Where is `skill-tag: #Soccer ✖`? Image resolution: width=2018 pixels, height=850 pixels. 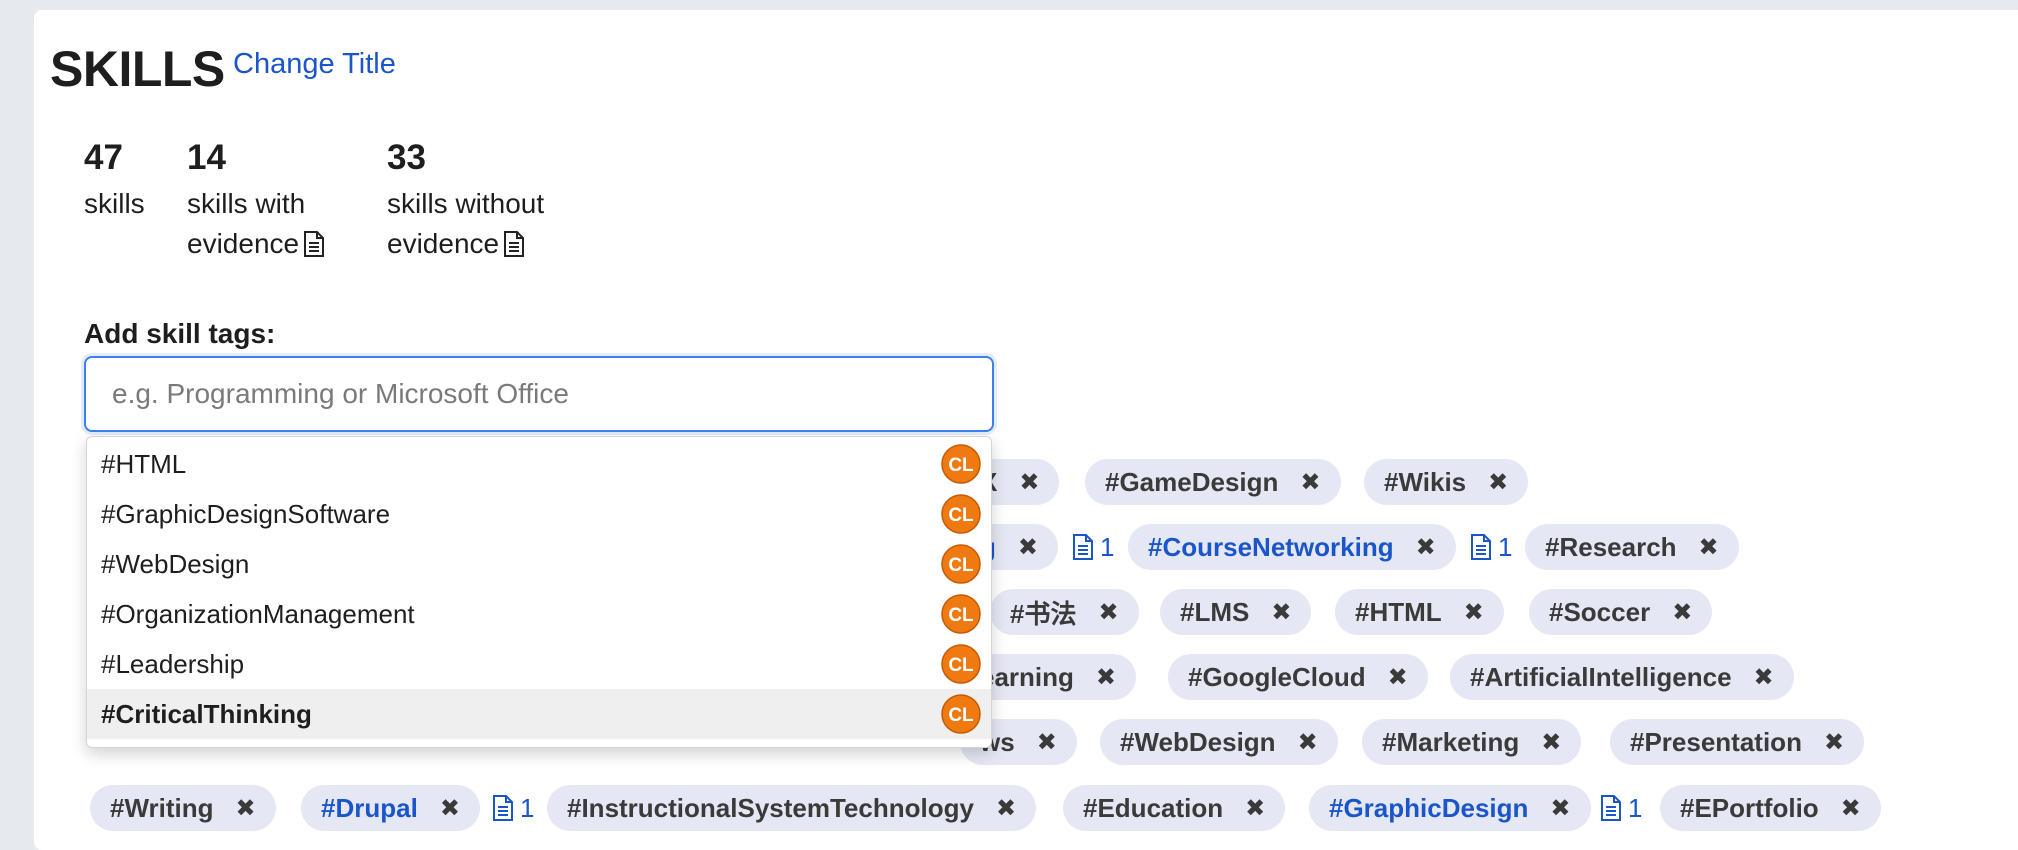 skill-tag: #Soccer ✖ is located at coordinates (1621, 612).